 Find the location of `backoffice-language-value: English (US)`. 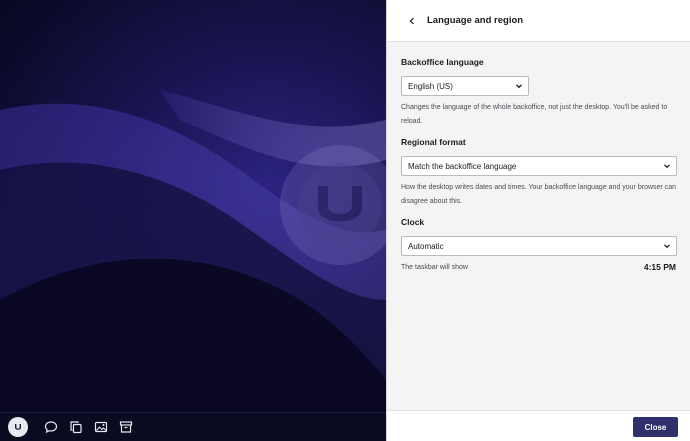

backoffice-language-value: English (US) is located at coordinates (430, 86).